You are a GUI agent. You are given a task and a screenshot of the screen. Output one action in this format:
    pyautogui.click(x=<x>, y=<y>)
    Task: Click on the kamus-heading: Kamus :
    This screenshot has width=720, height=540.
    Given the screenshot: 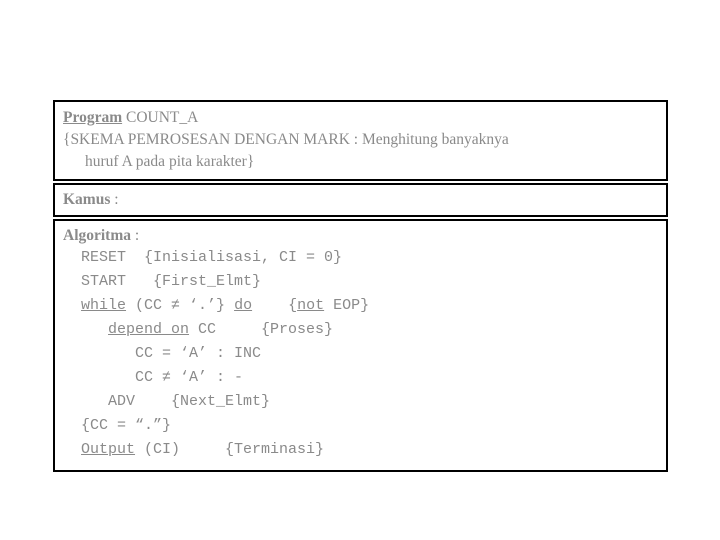 What is the action you would take?
    pyautogui.click(x=360, y=199)
    